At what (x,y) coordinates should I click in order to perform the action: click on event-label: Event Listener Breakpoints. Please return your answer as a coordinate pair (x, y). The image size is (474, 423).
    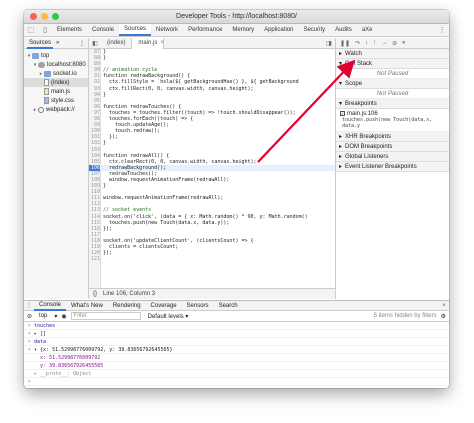
    Looking at the image, I should click on (381, 166).